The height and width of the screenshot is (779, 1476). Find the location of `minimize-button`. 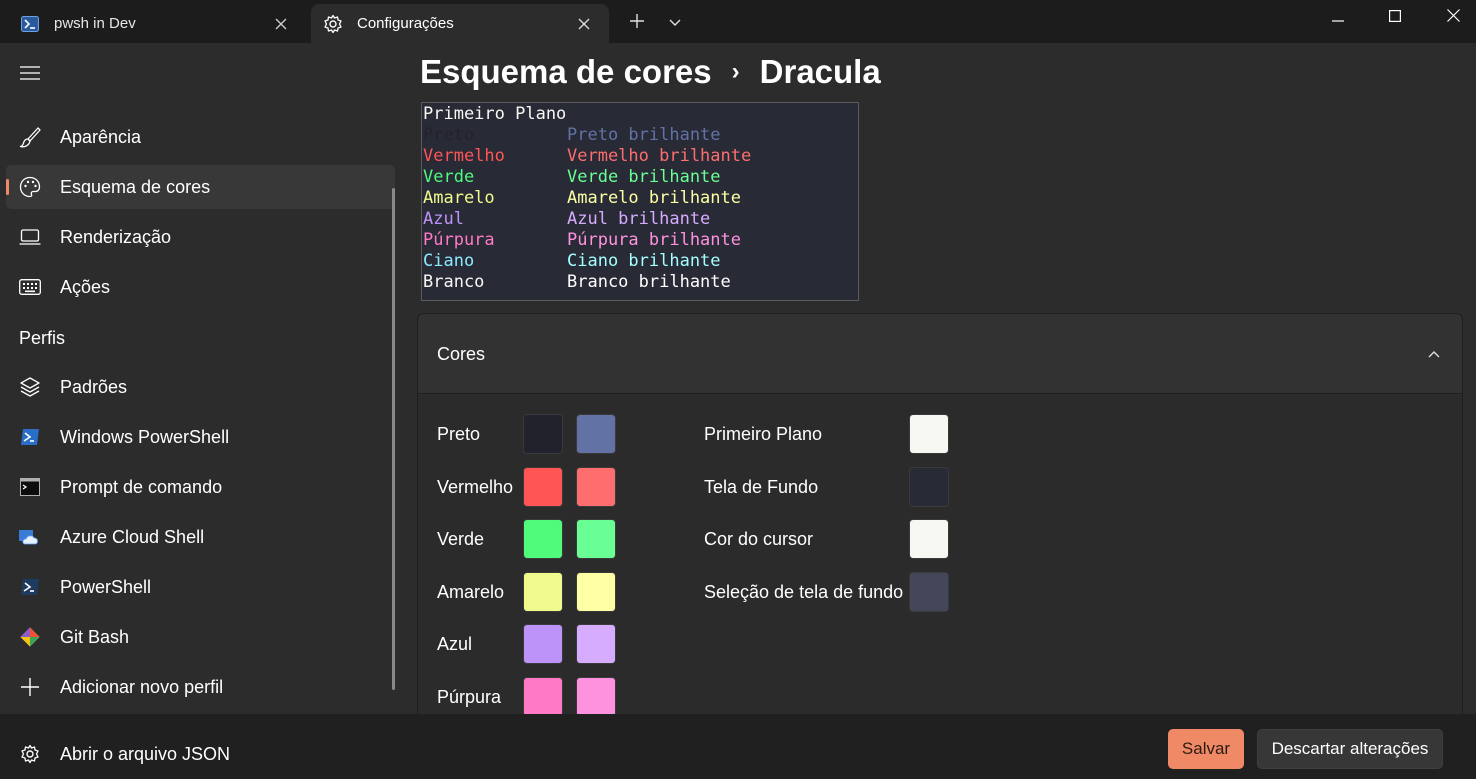

minimize-button is located at coordinates (1338, 18).